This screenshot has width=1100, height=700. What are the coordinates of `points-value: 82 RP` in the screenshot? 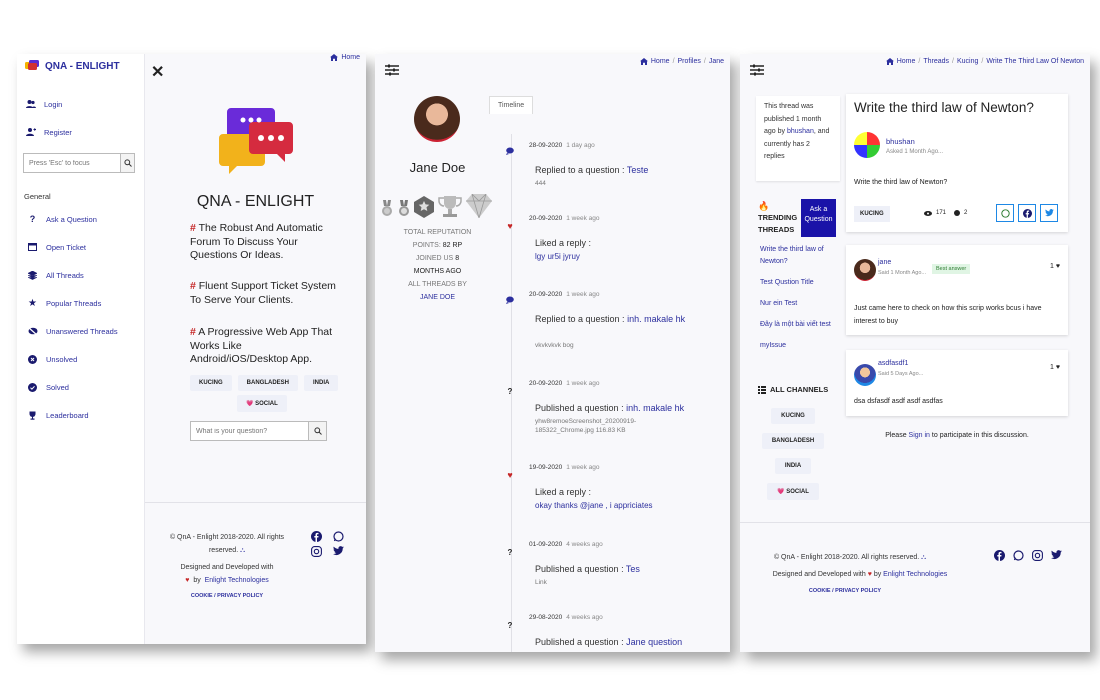 It's located at (452, 245).